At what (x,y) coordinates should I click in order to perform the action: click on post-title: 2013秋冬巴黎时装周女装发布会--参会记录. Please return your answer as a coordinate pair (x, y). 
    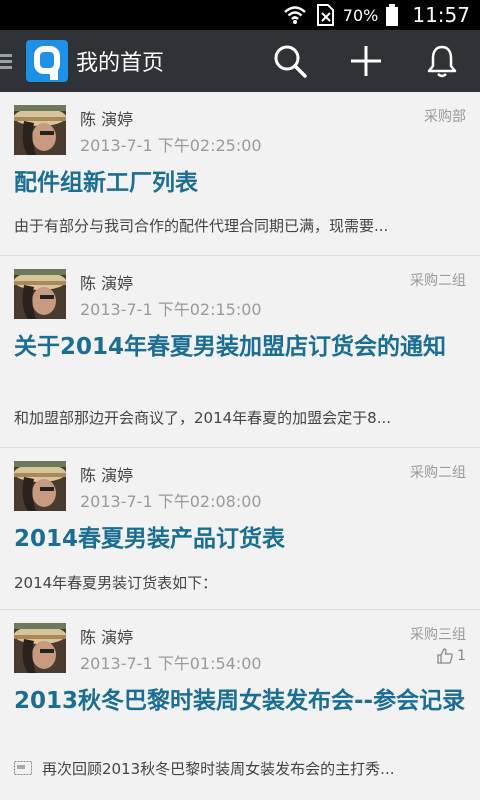
    Looking at the image, I should click on (240, 701).